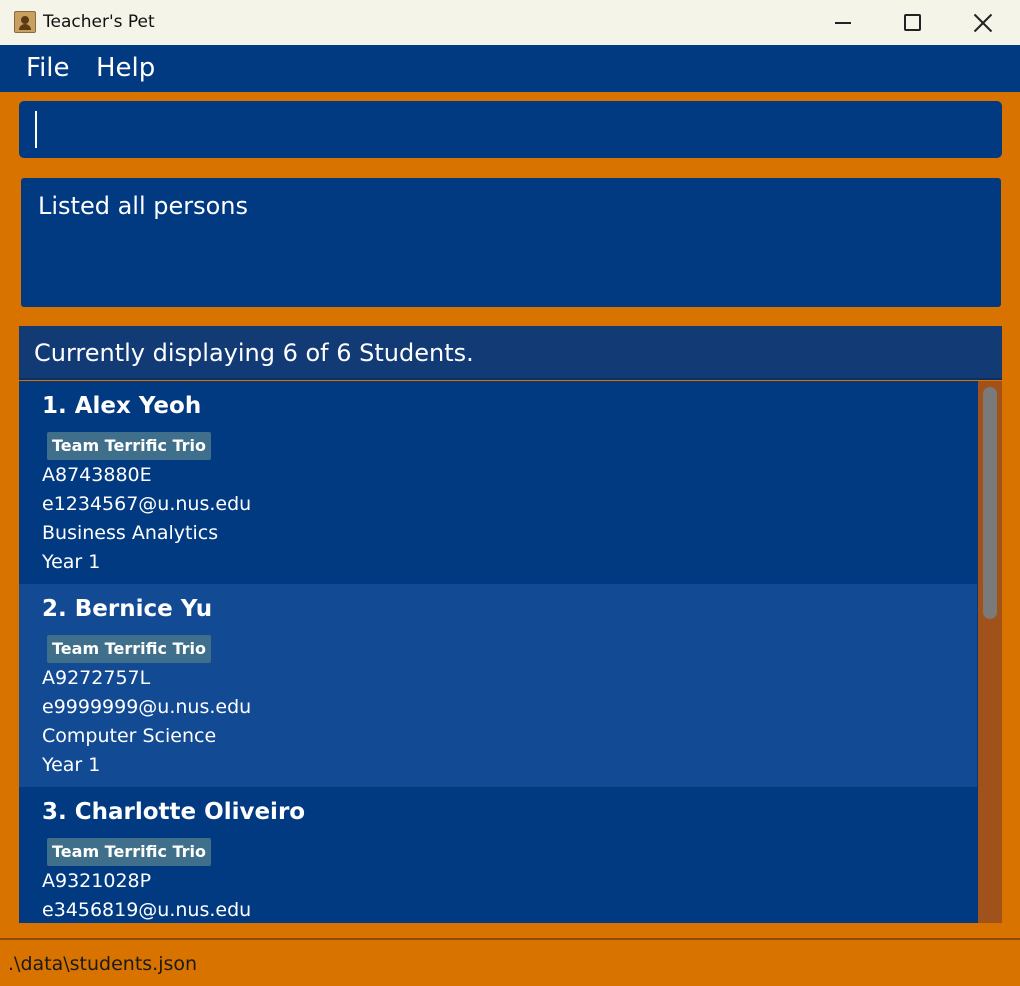 The width and height of the screenshot is (1020, 986). Describe the element at coordinates (48, 68) in the screenshot. I see `menu-file: File` at that location.